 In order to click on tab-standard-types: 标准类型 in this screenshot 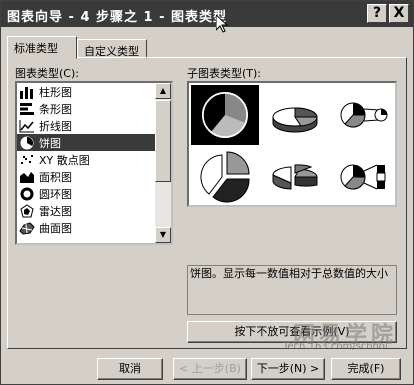, I will do `click(42, 47)`.